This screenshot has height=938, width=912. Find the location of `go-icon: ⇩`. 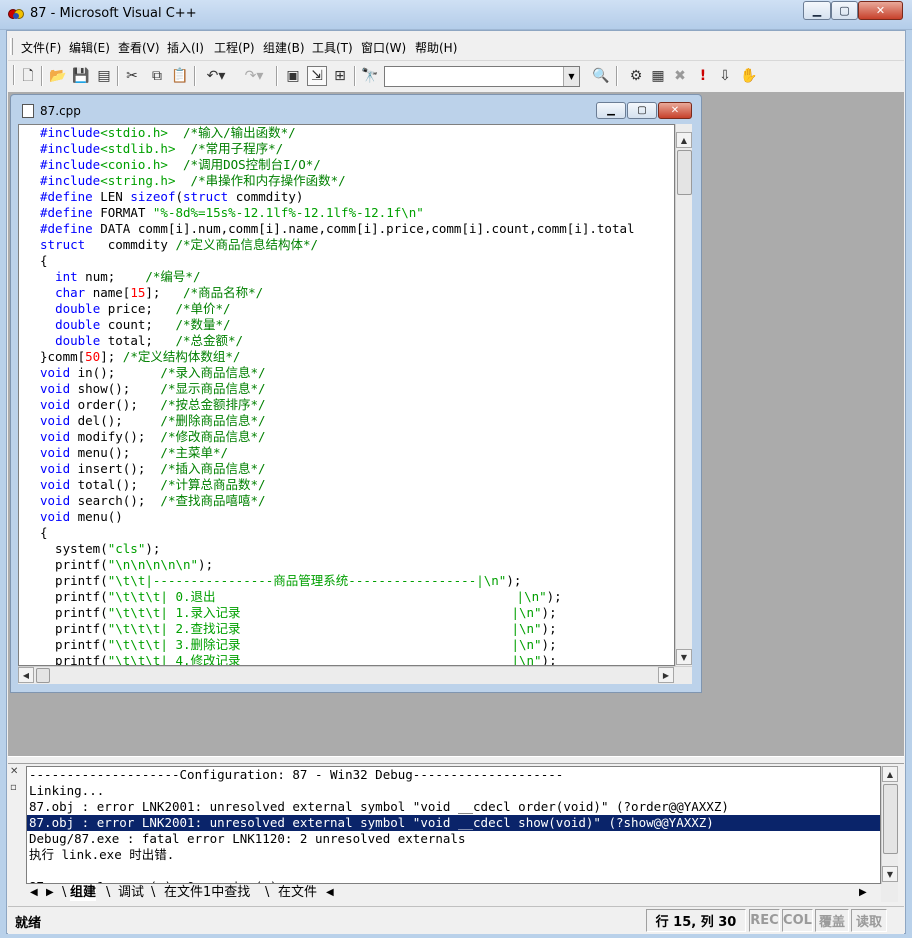

go-icon: ⇩ is located at coordinates (725, 76).